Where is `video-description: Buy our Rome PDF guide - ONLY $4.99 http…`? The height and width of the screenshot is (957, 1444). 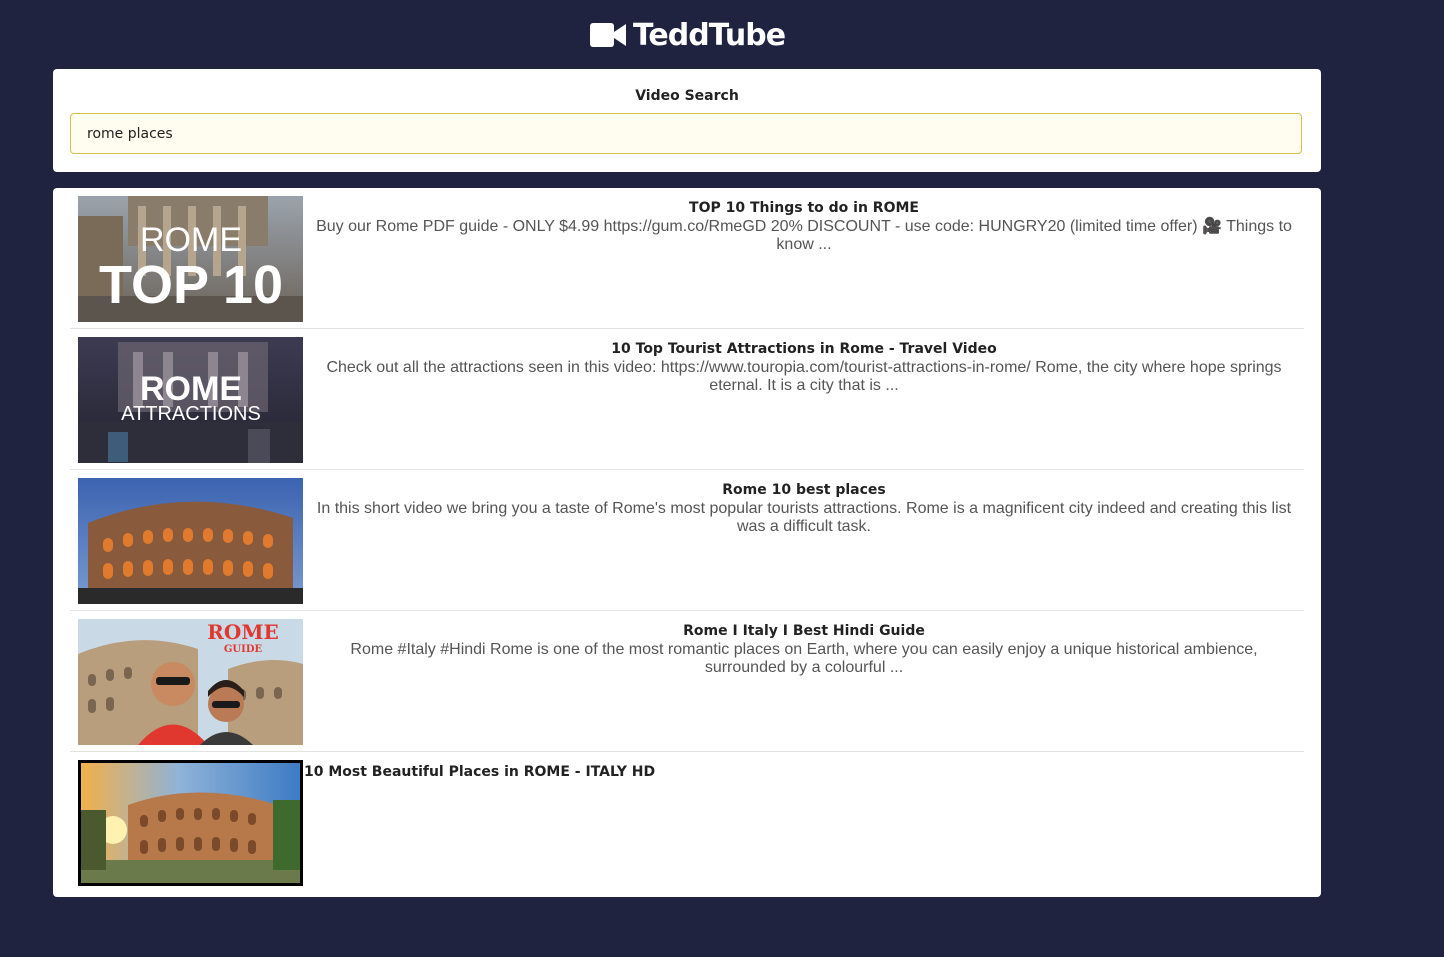 video-description: Buy our Rome PDF guide - ONLY $4.99 http… is located at coordinates (804, 235).